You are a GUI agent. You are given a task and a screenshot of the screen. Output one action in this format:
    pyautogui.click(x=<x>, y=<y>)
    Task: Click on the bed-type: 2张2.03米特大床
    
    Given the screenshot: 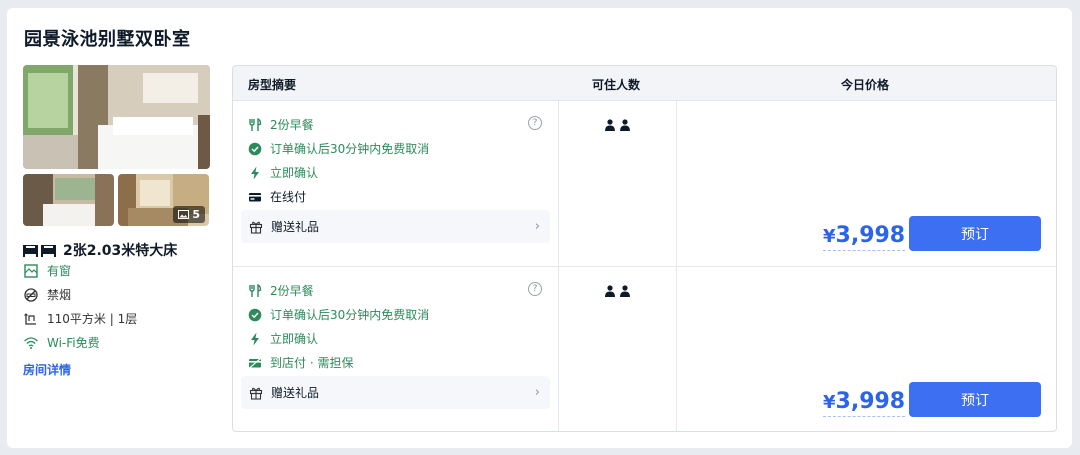 What is the action you would take?
    pyautogui.click(x=120, y=251)
    